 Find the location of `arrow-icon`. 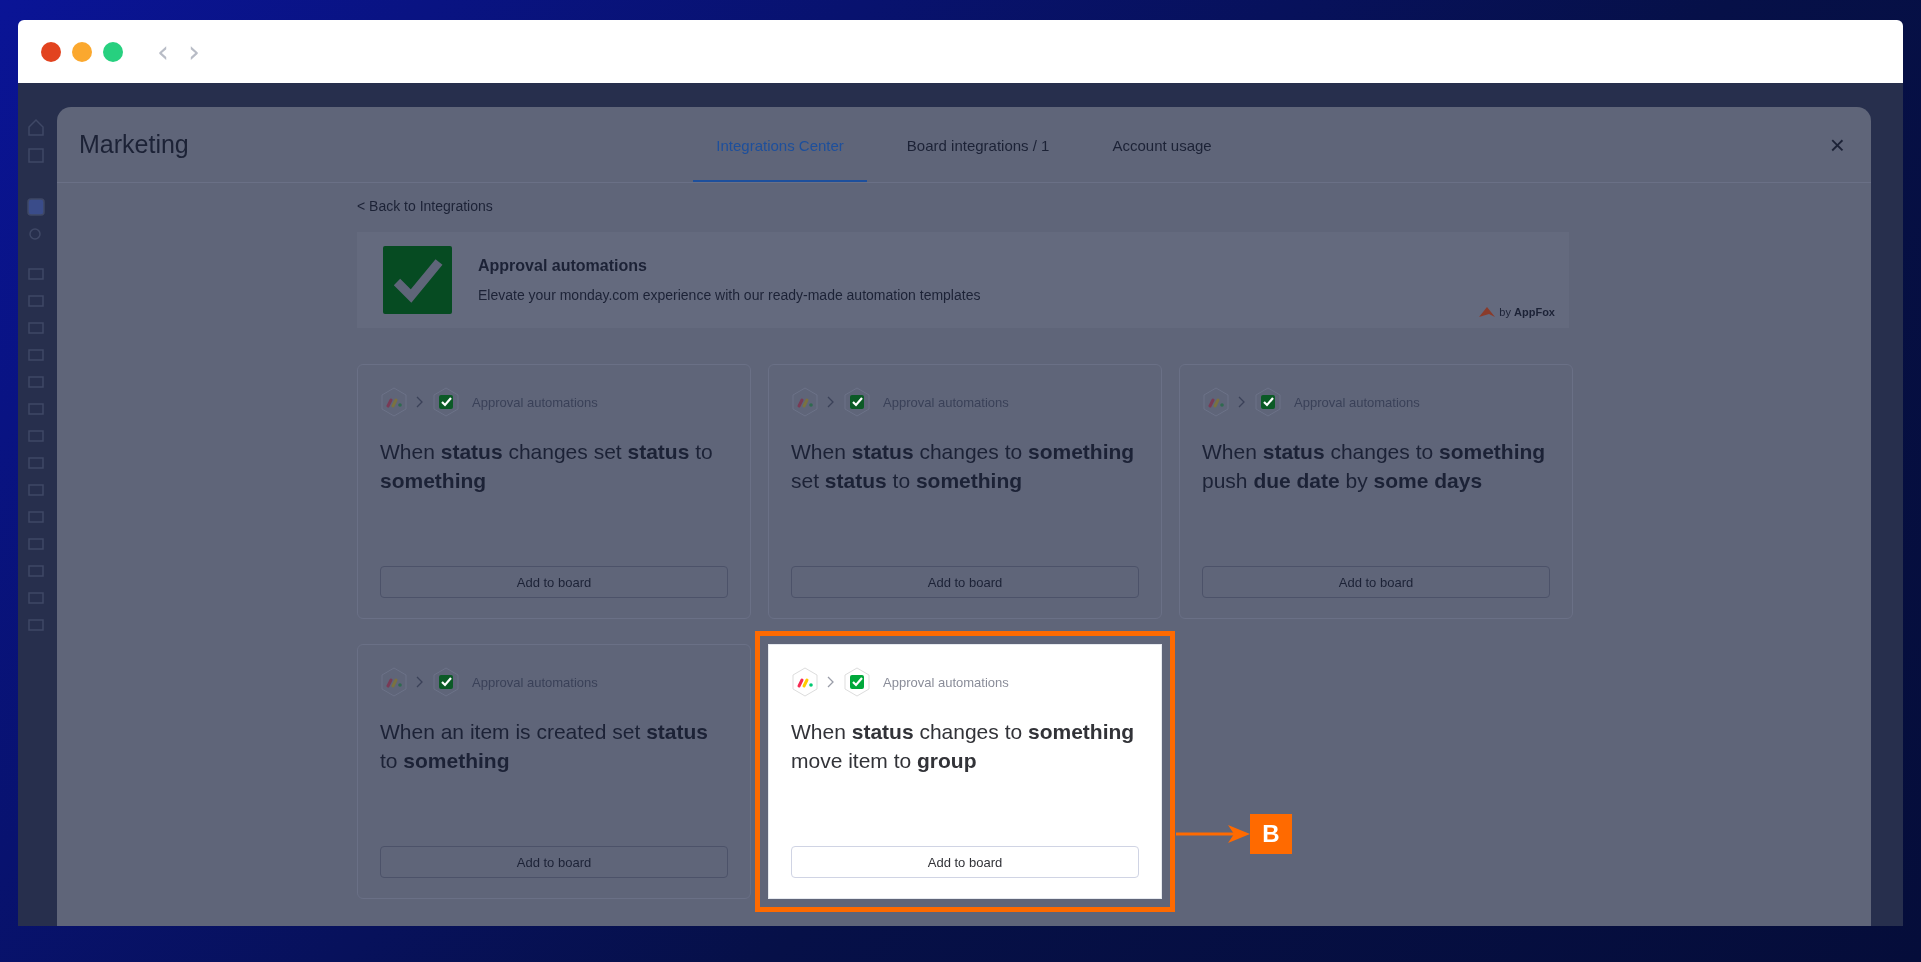

arrow-icon is located at coordinates (1213, 834).